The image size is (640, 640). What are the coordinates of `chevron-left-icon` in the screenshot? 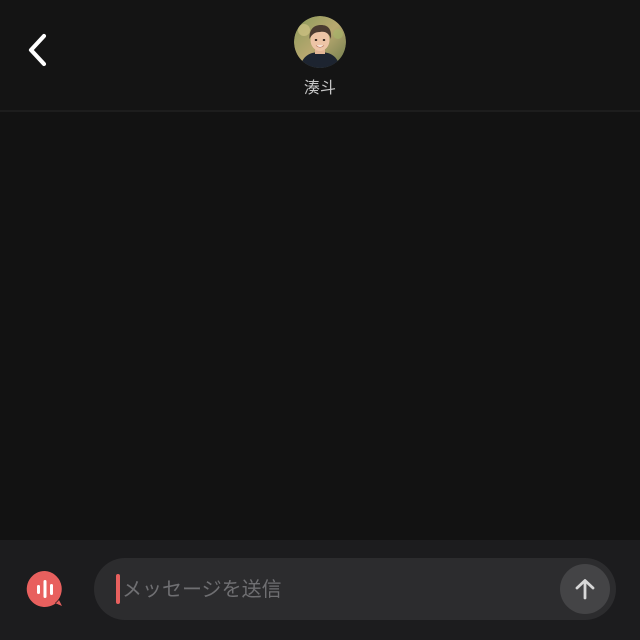 It's located at (37, 50).